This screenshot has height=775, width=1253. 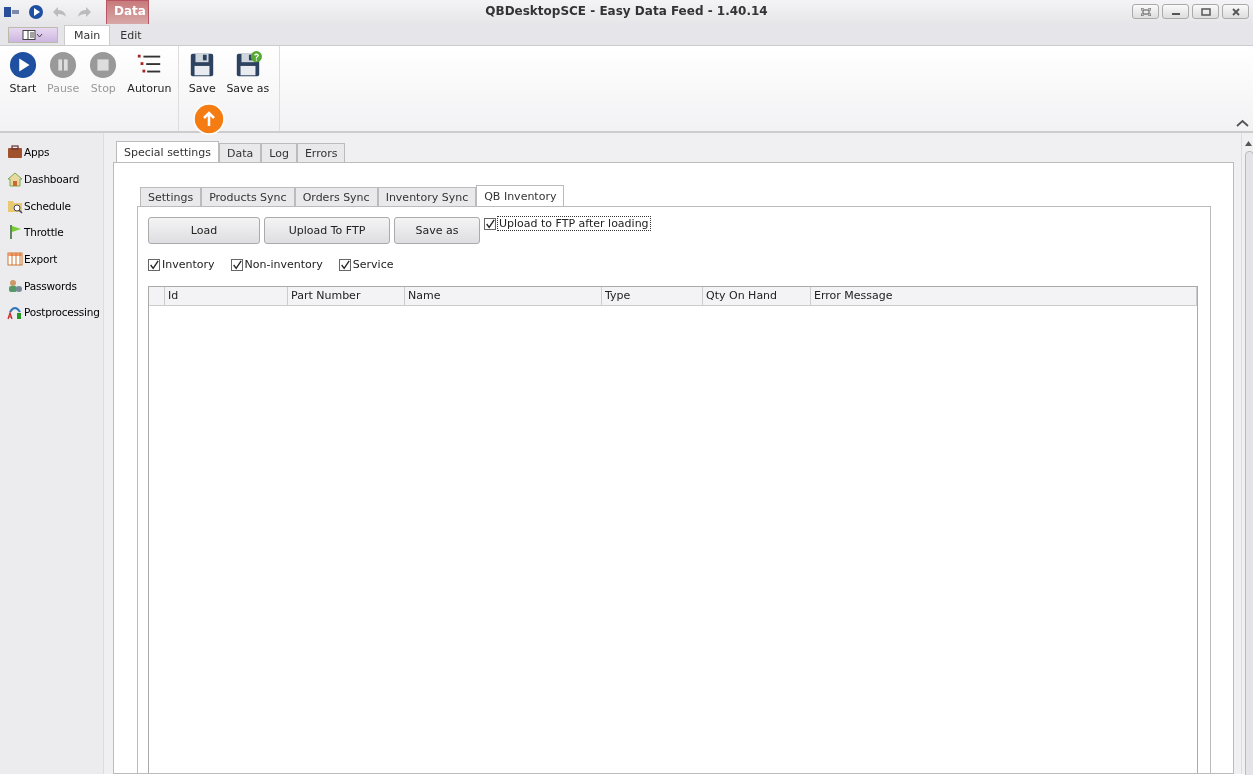 I want to click on sidebar-item: Export, so click(x=51, y=259).